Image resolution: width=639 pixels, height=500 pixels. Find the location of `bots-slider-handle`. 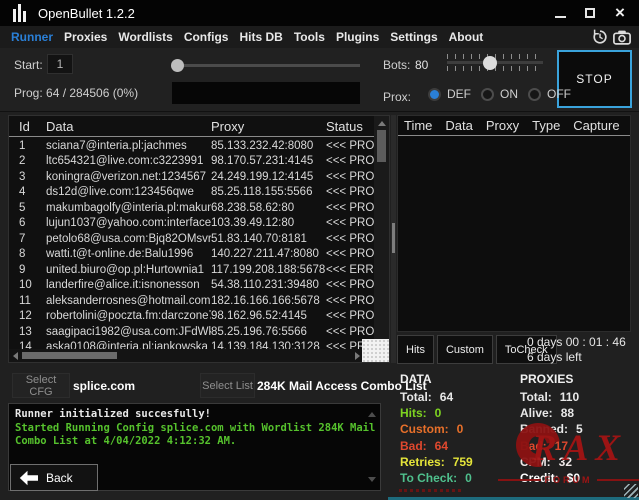

bots-slider-handle is located at coordinates (490, 63).